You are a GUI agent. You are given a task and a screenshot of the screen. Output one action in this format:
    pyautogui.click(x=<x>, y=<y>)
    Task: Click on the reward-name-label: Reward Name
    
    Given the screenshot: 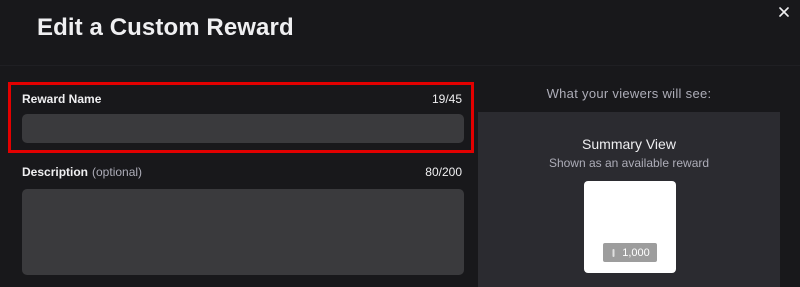 What is the action you would take?
    pyautogui.click(x=62, y=99)
    